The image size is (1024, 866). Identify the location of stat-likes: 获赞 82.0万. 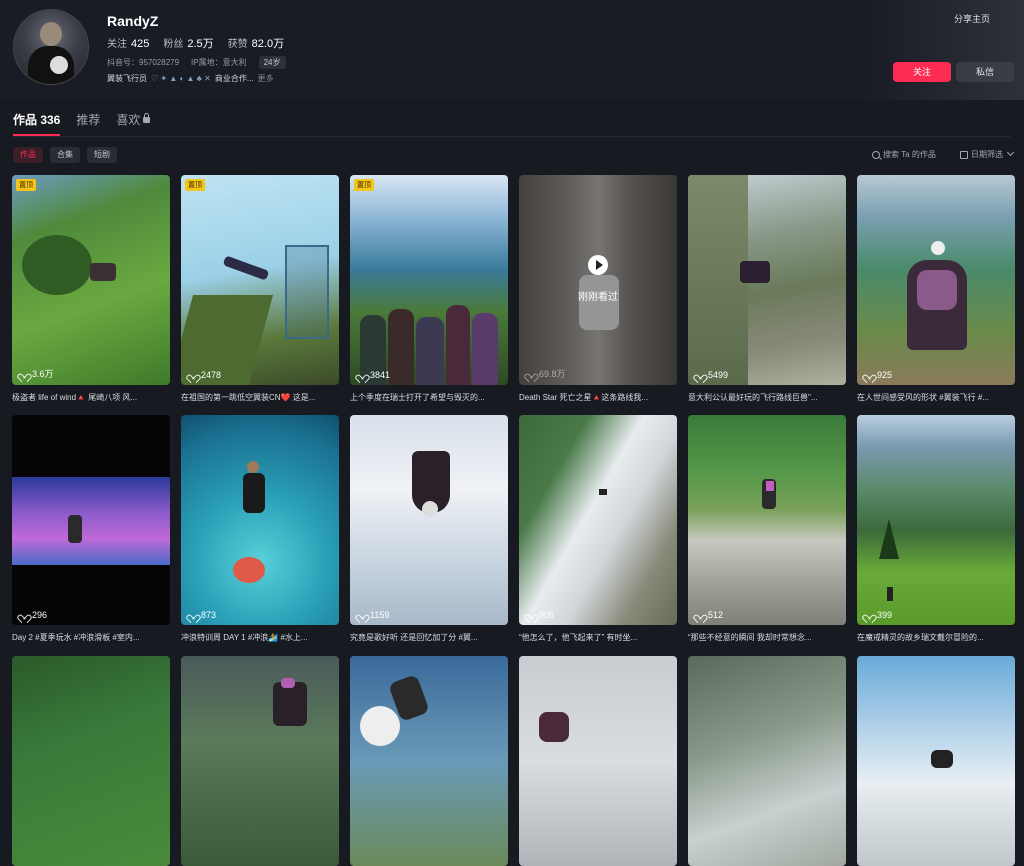
(256, 44).